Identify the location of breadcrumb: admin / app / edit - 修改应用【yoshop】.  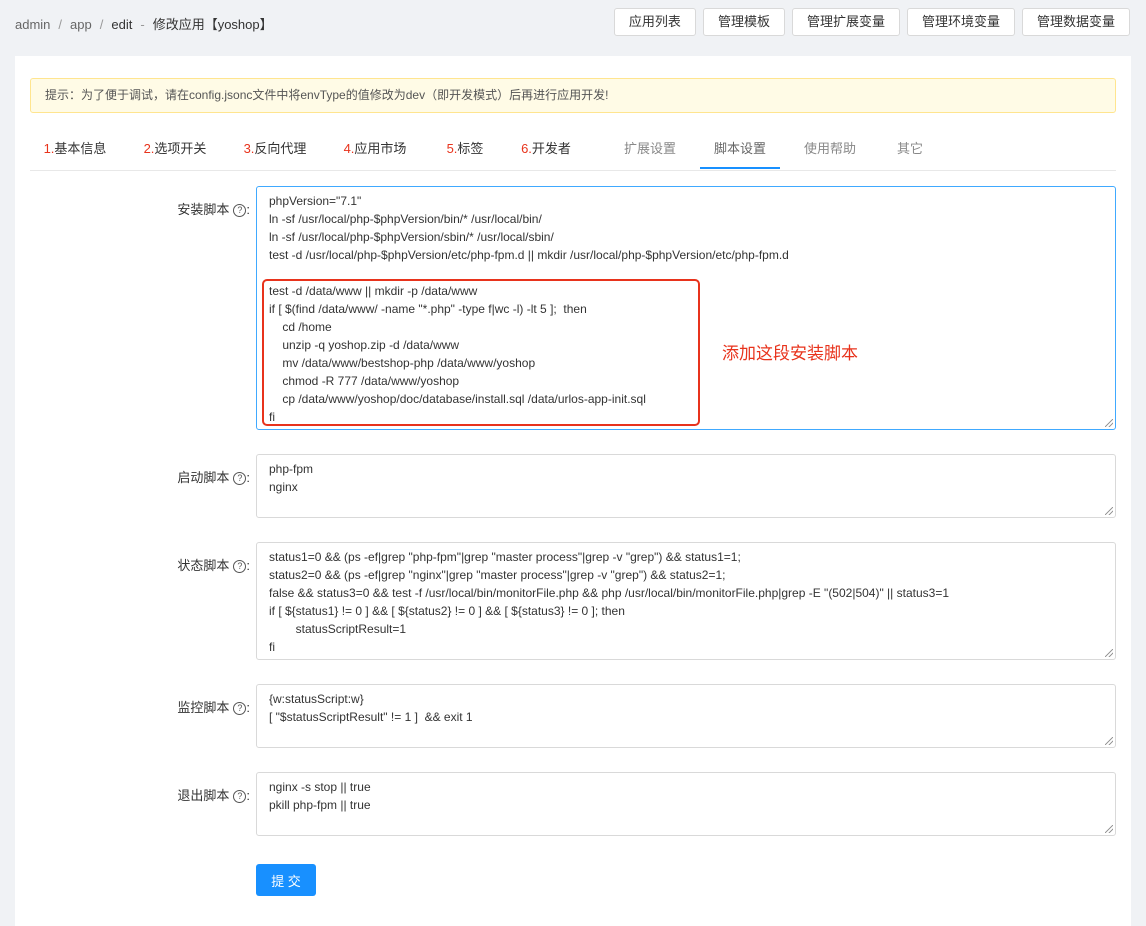
(144, 23).